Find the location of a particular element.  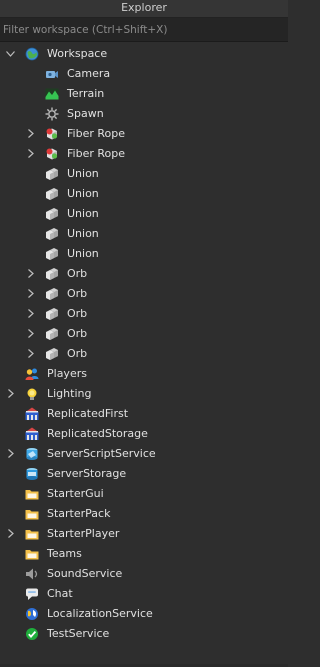

test-icon is located at coordinates (32, 634).